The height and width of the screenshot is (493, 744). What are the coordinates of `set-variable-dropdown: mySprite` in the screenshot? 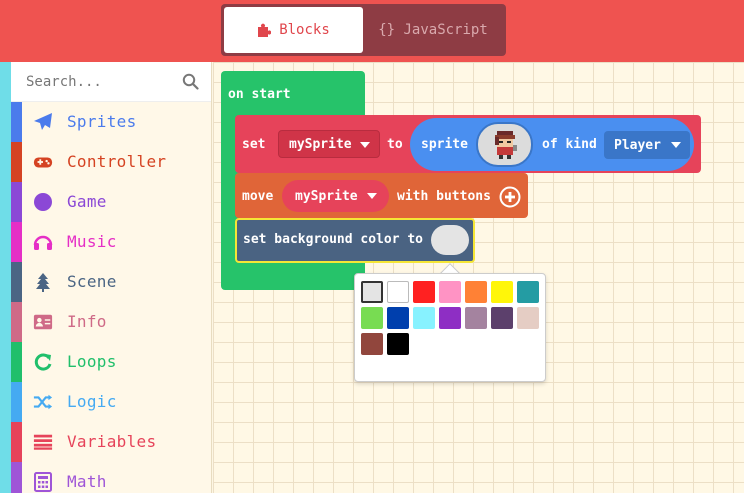 It's located at (329, 144).